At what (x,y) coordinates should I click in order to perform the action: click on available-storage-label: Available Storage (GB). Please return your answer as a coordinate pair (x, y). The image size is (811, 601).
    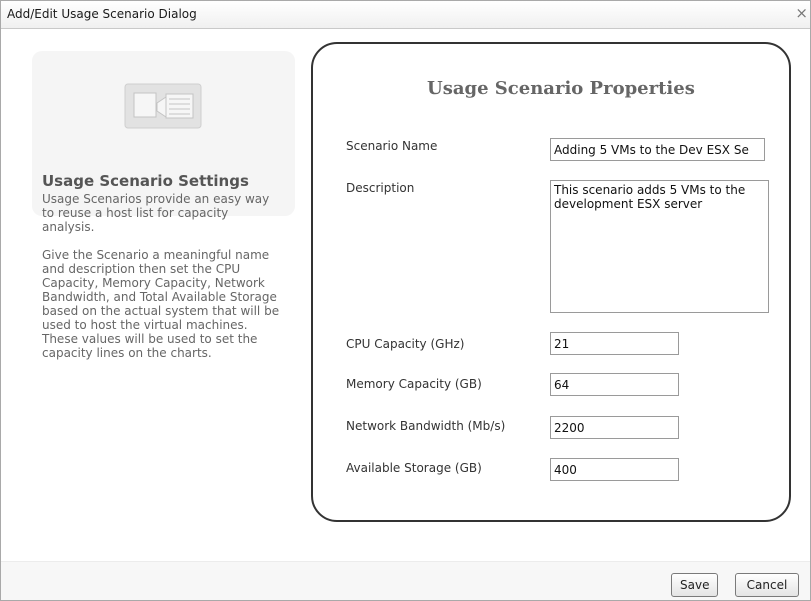
    Looking at the image, I should click on (414, 468).